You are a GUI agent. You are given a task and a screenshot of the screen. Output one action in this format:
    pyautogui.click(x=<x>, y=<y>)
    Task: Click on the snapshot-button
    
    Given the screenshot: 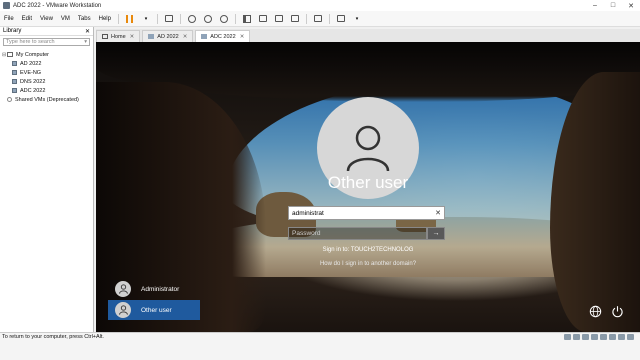 What is the action you would take?
    pyautogui.click(x=192, y=19)
    